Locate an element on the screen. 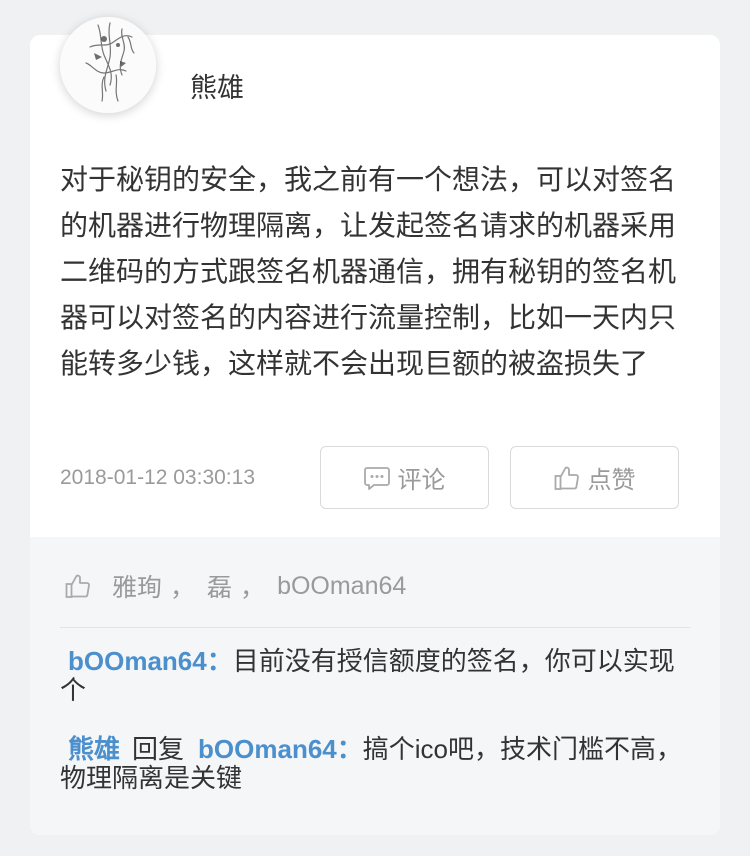 The height and width of the screenshot is (856, 750). reply-target: bOOman64 is located at coordinates (267, 749).